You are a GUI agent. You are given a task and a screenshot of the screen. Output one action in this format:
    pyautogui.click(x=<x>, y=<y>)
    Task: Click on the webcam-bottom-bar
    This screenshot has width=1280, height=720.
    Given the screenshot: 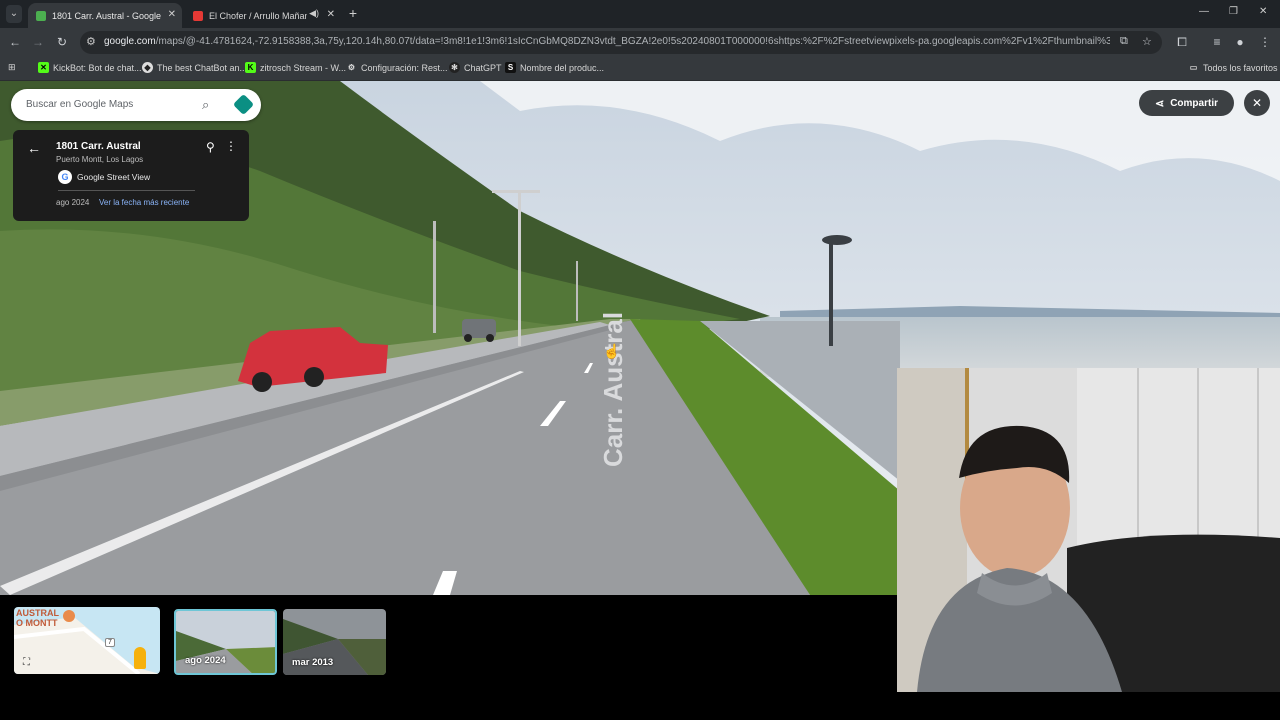 What is the action you would take?
    pyautogui.click(x=1088, y=706)
    